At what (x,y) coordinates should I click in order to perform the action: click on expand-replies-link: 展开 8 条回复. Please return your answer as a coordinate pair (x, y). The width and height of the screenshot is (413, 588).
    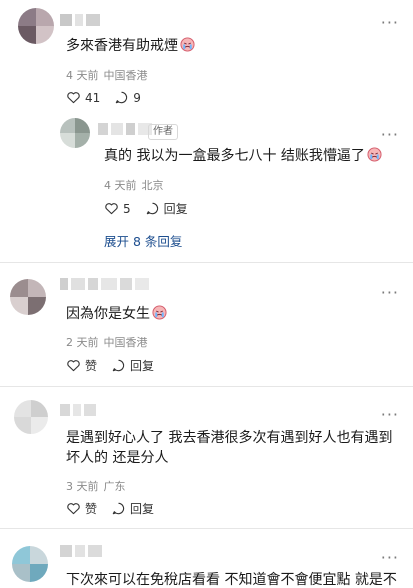
    Looking at the image, I should click on (143, 240).